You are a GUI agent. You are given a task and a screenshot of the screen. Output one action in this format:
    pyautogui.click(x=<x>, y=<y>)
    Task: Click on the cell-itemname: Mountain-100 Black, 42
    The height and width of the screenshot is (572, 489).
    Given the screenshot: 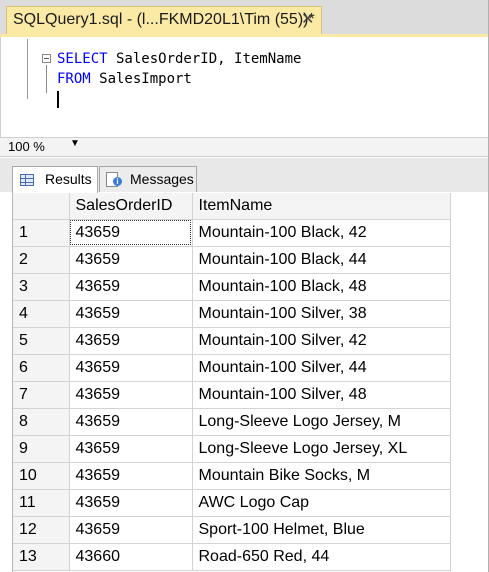 What is the action you would take?
    pyautogui.click(x=321, y=233)
    